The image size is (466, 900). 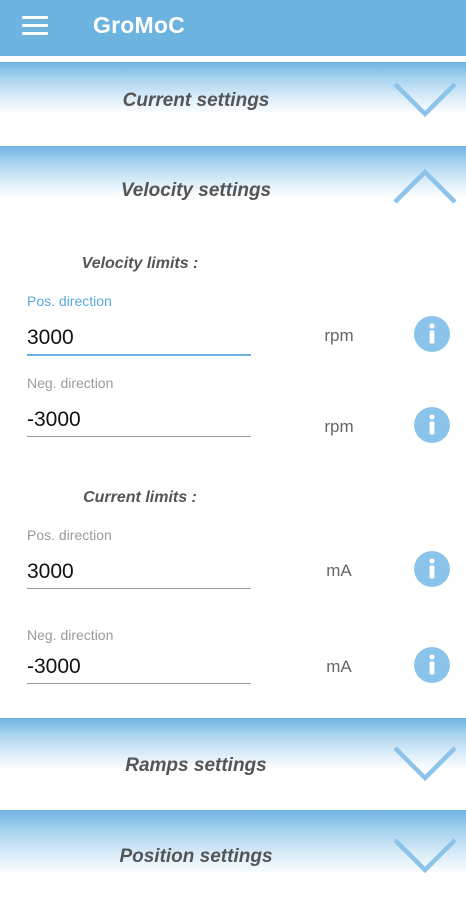 I want to click on velocity-pos-direction-label: Pos. direction, so click(x=69, y=301).